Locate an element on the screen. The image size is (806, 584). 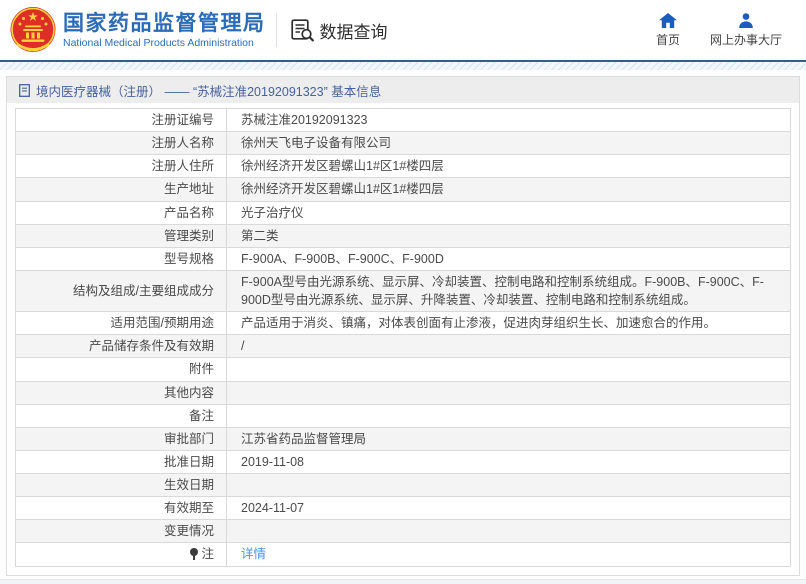
row-label: 其他内容 is located at coordinates (121, 392).